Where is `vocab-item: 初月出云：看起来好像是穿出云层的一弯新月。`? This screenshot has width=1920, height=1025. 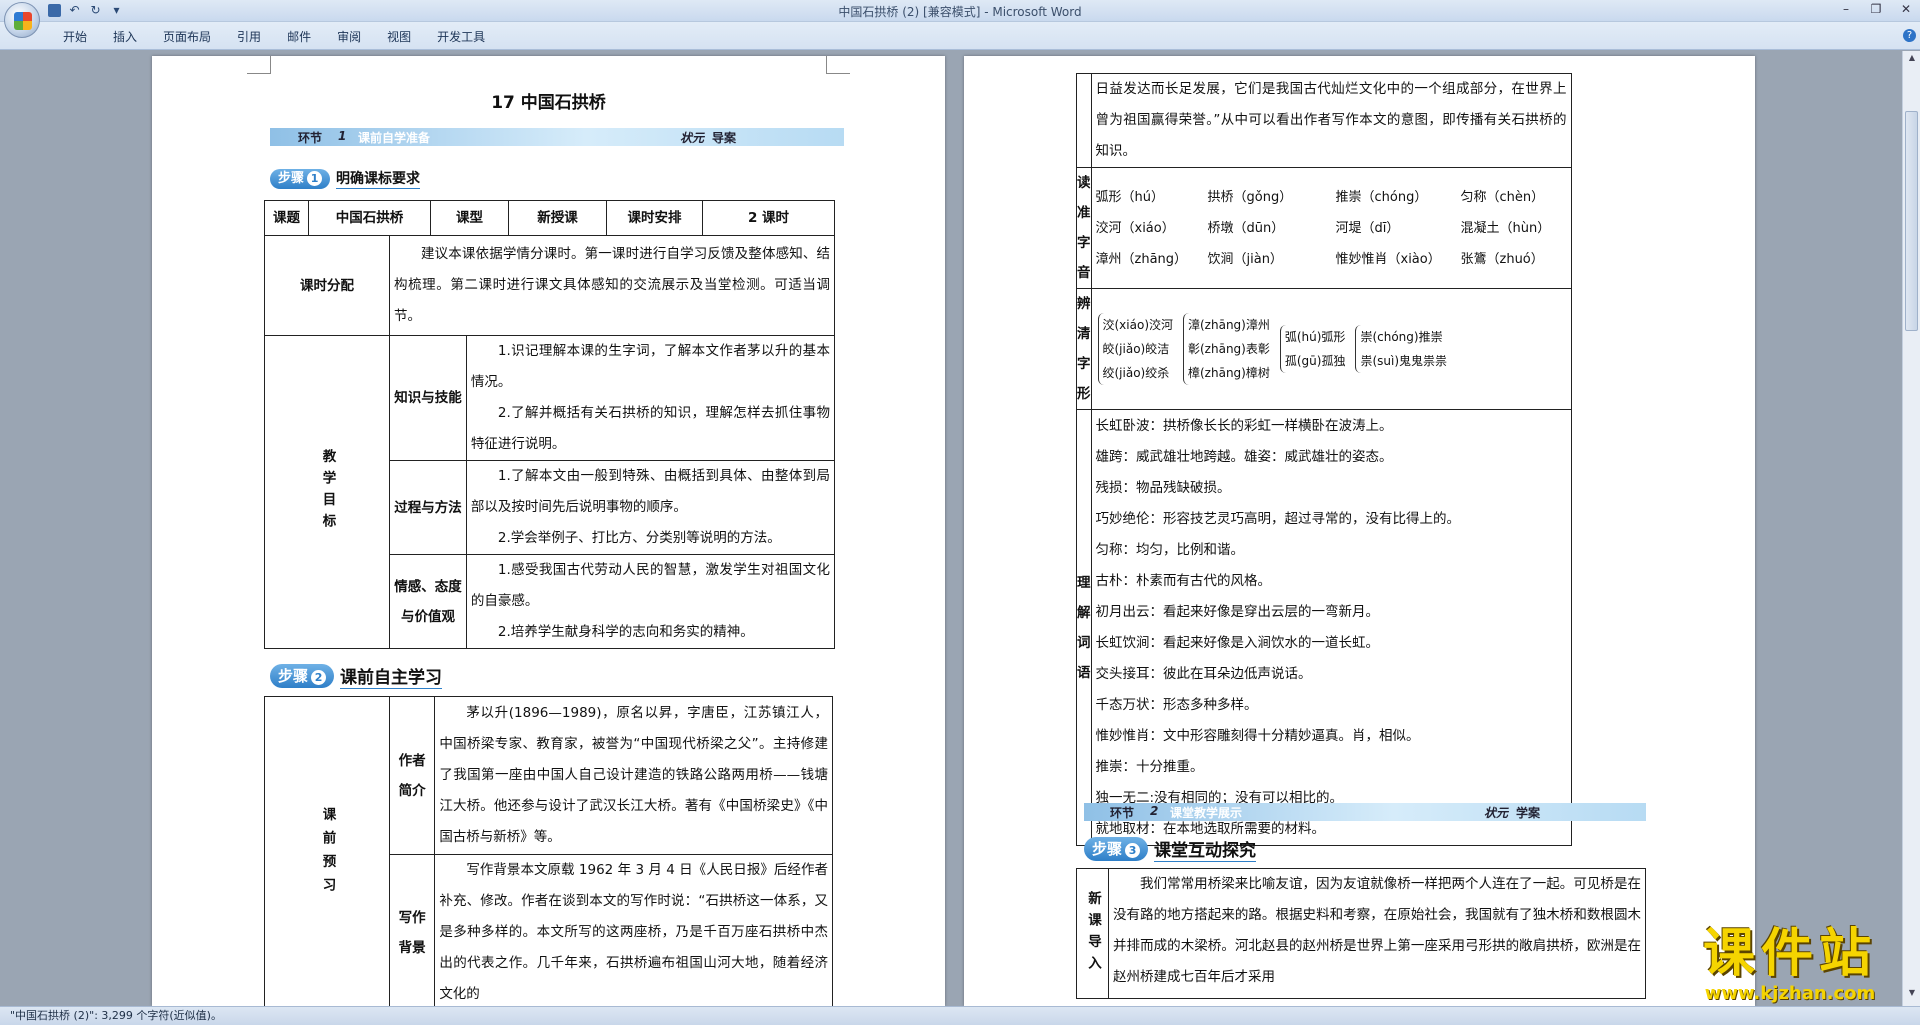
vocab-item: 初月出云：看起来好像是穿出云层的一弯新月。 is located at coordinates (1237, 611).